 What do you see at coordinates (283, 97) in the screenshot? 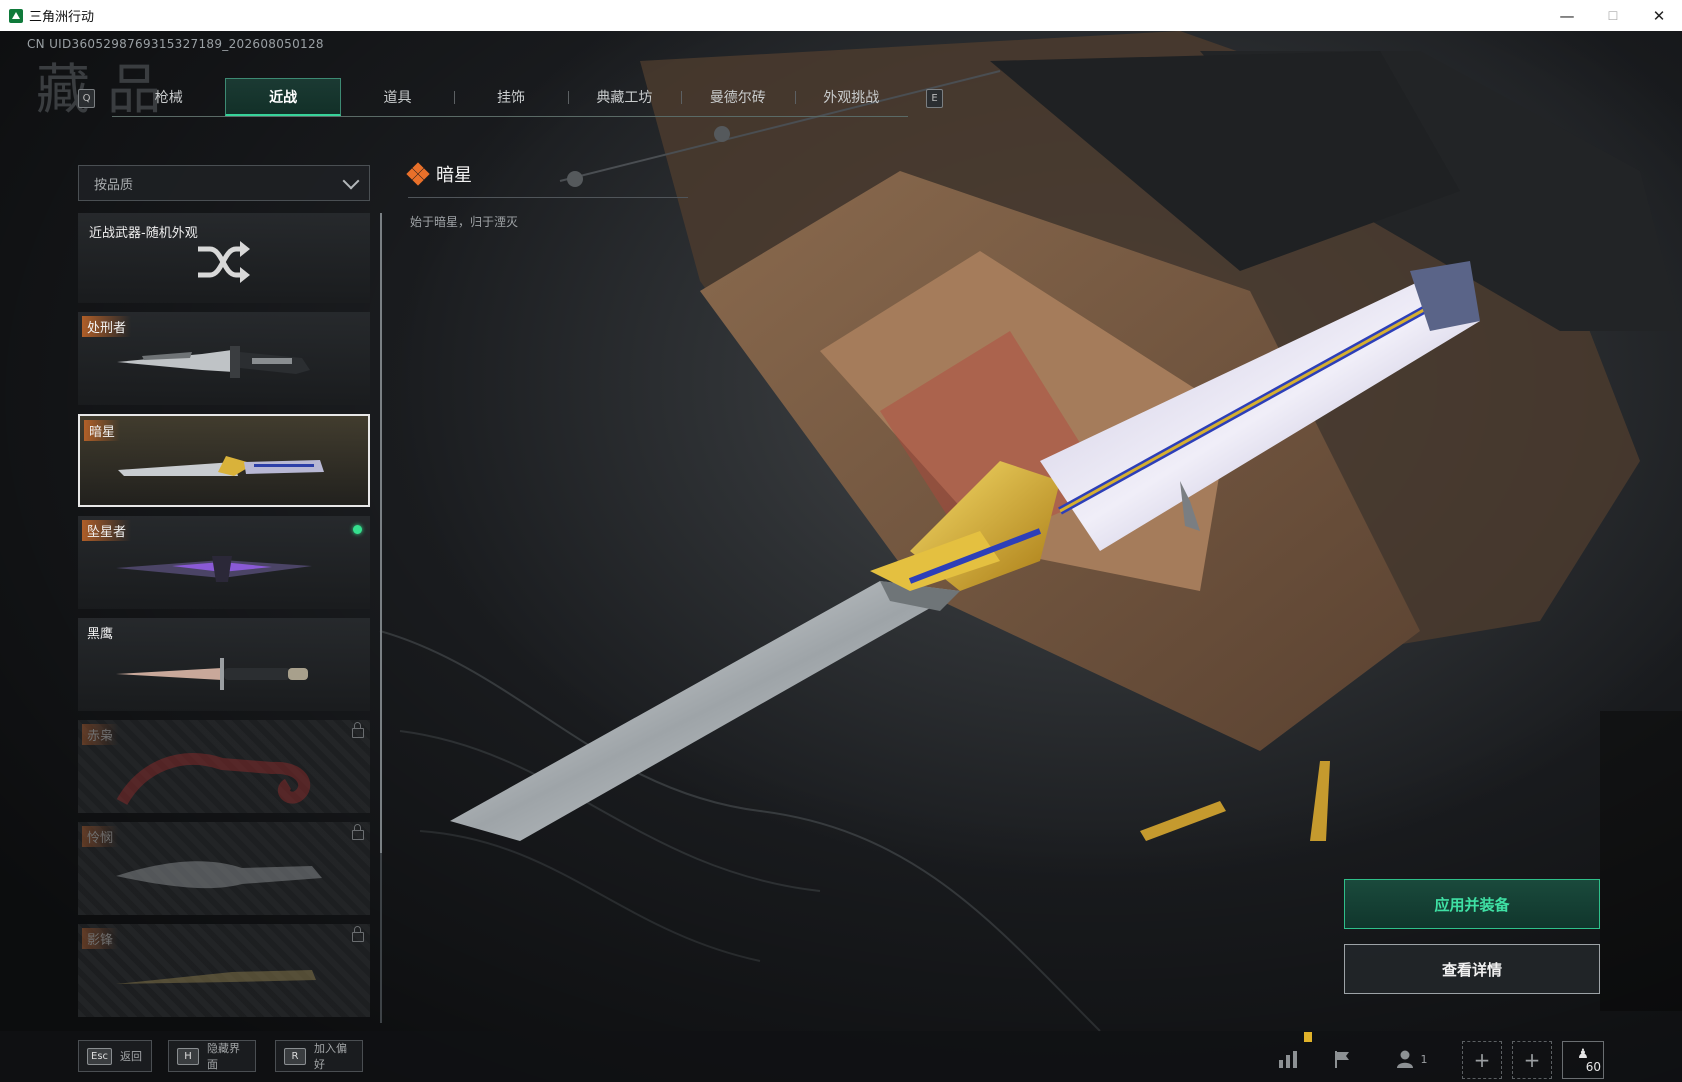
I see `tab-melee: 近战` at bounding box center [283, 97].